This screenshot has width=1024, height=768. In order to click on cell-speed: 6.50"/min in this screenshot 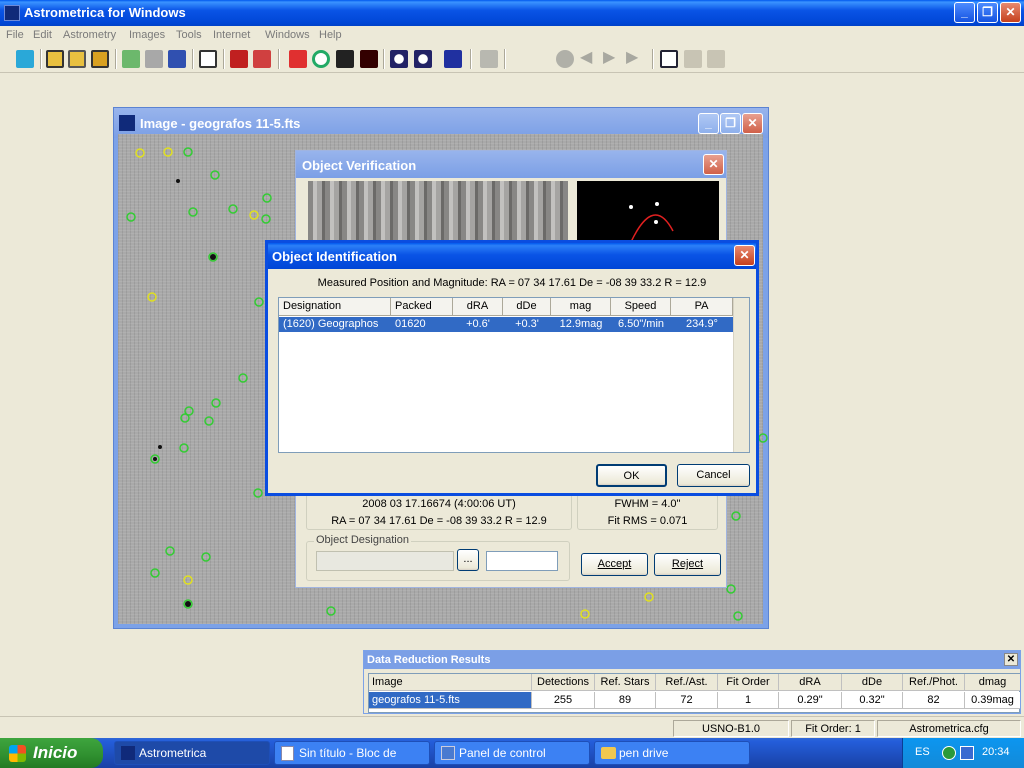, I will do `click(641, 324)`.